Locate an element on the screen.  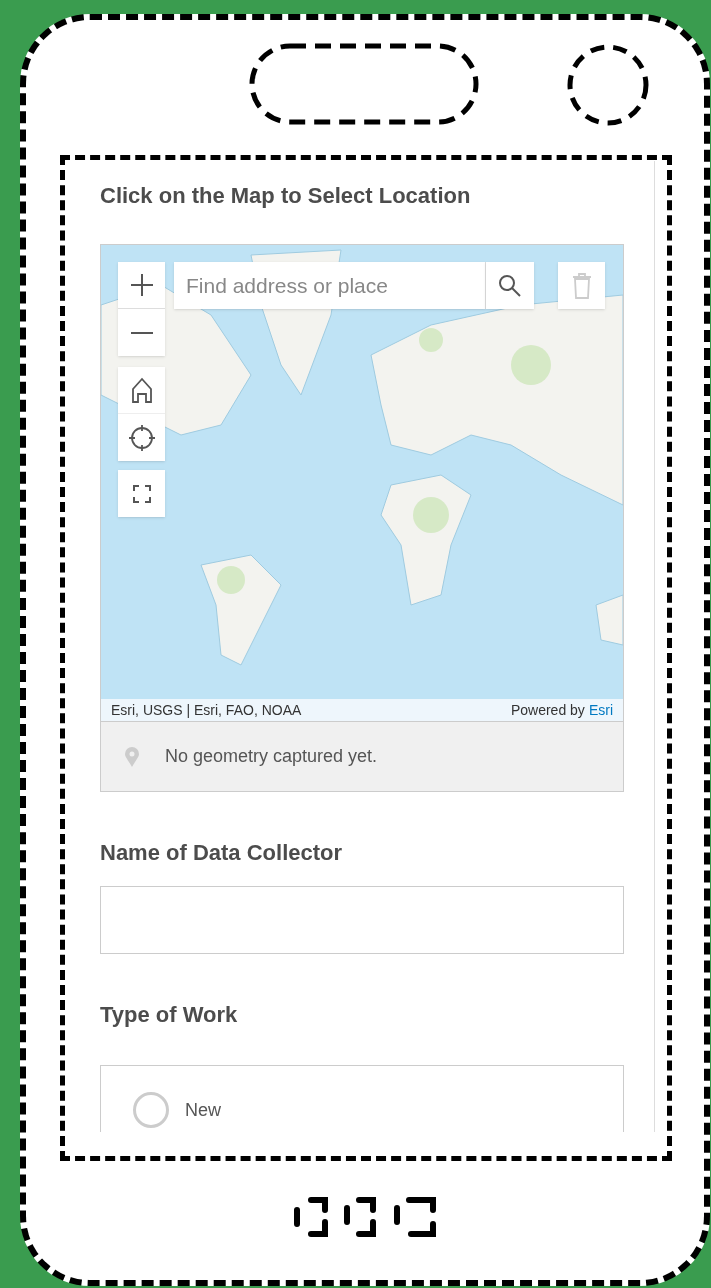
field-label: Type of Work is located at coordinates (169, 1015).